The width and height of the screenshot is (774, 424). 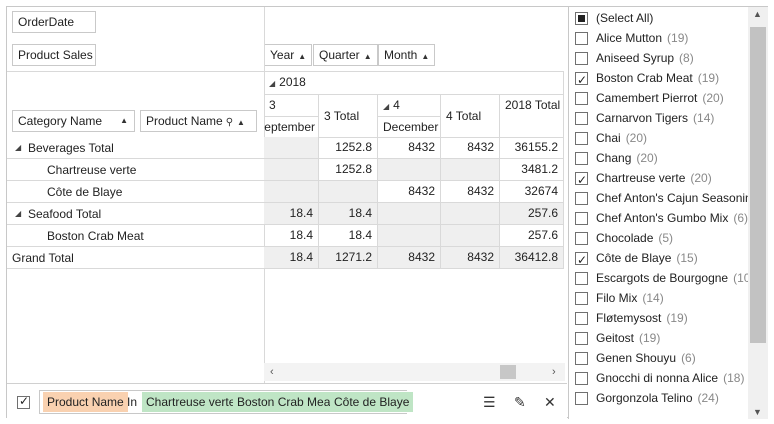 I want to click on filter-value-item: Côte de Blaye (15), so click(x=660, y=258).